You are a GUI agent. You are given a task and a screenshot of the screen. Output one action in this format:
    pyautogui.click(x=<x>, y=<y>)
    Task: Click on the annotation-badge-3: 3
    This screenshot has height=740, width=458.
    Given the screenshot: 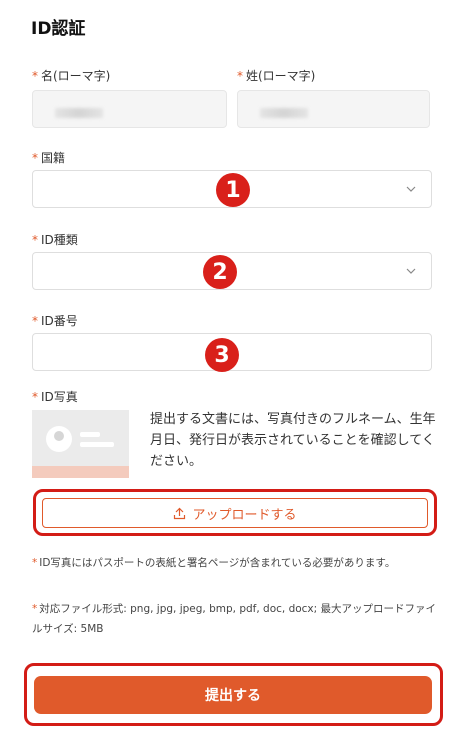 What is the action you would take?
    pyautogui.click(x=222, y=355)
    